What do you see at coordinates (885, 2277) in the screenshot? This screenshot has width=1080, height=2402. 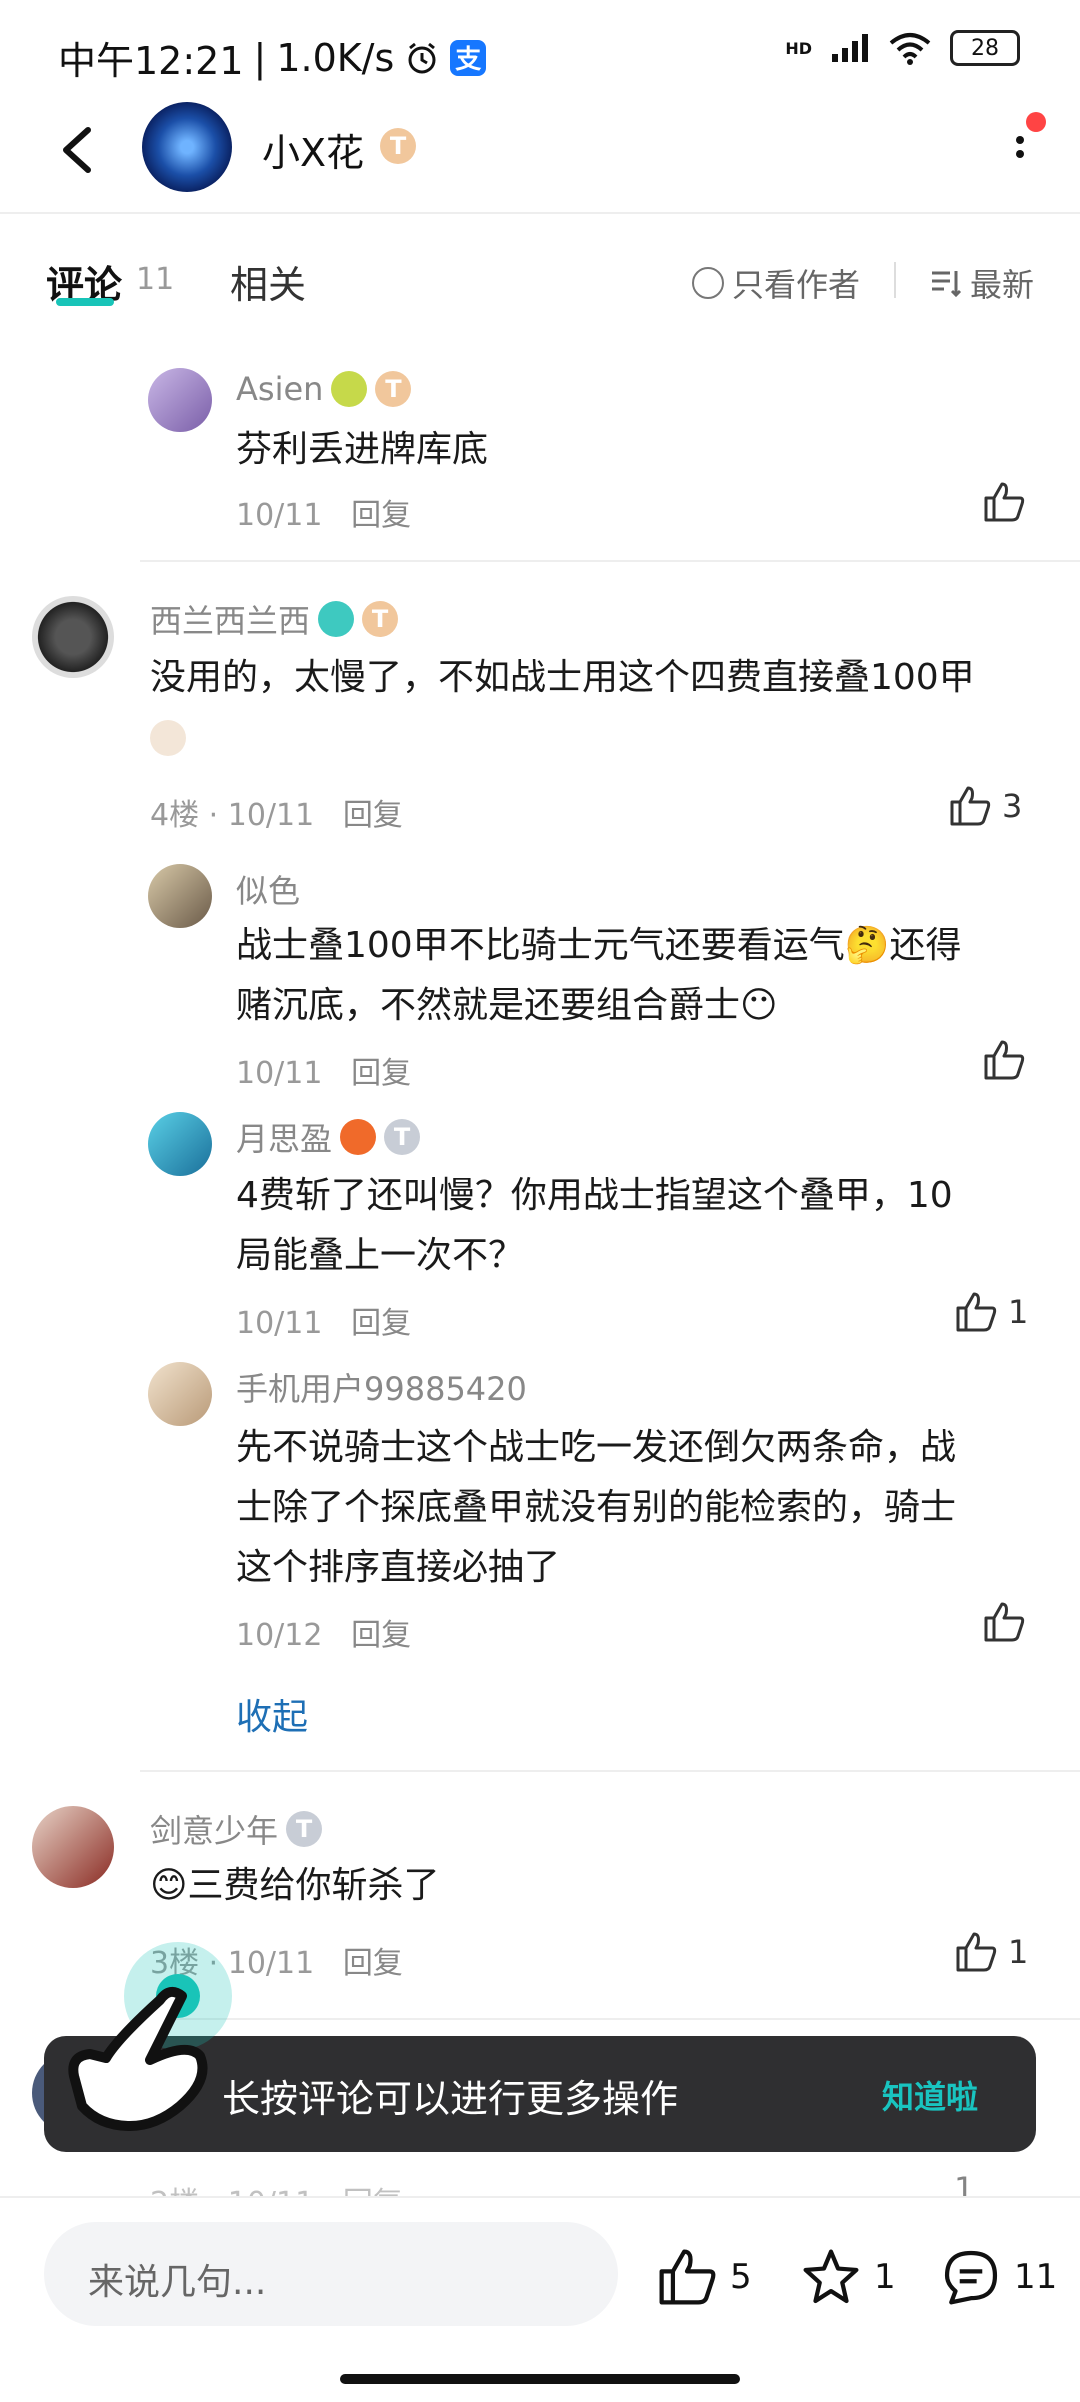 I see `favorite-count: 1` at bounding box center [885, 2277].